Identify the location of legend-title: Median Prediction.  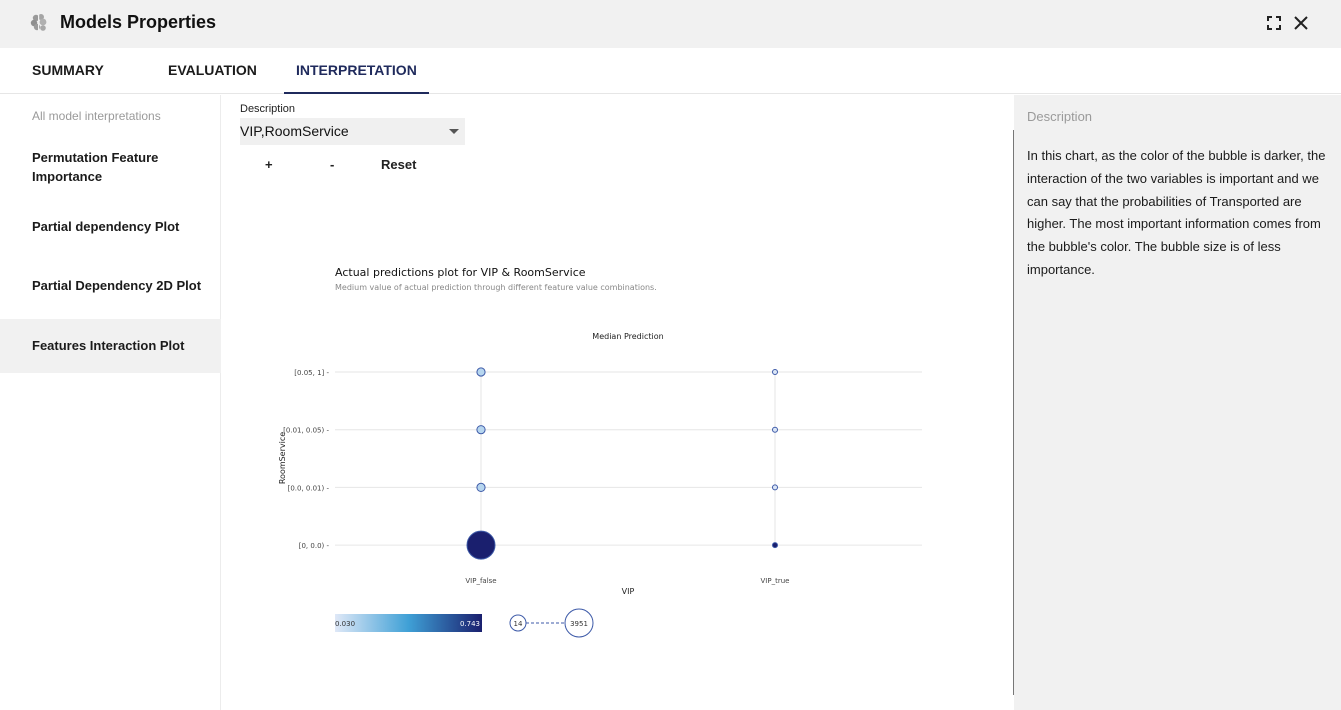
(627, 336).